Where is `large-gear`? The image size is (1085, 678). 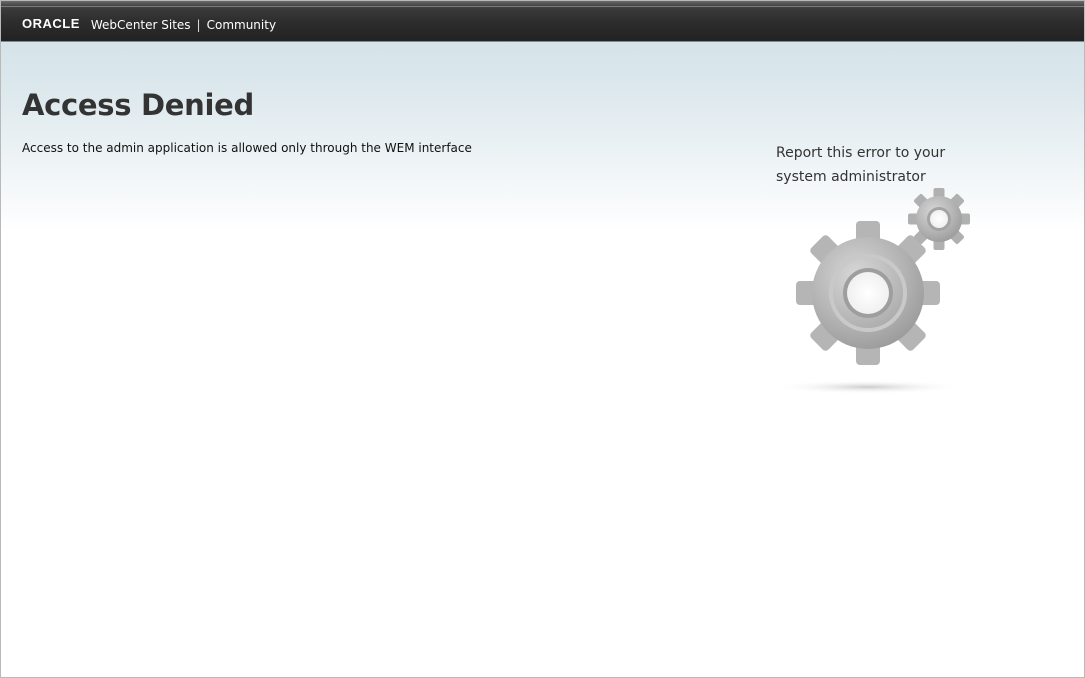 large-gear is located at coordinates (868, 293).